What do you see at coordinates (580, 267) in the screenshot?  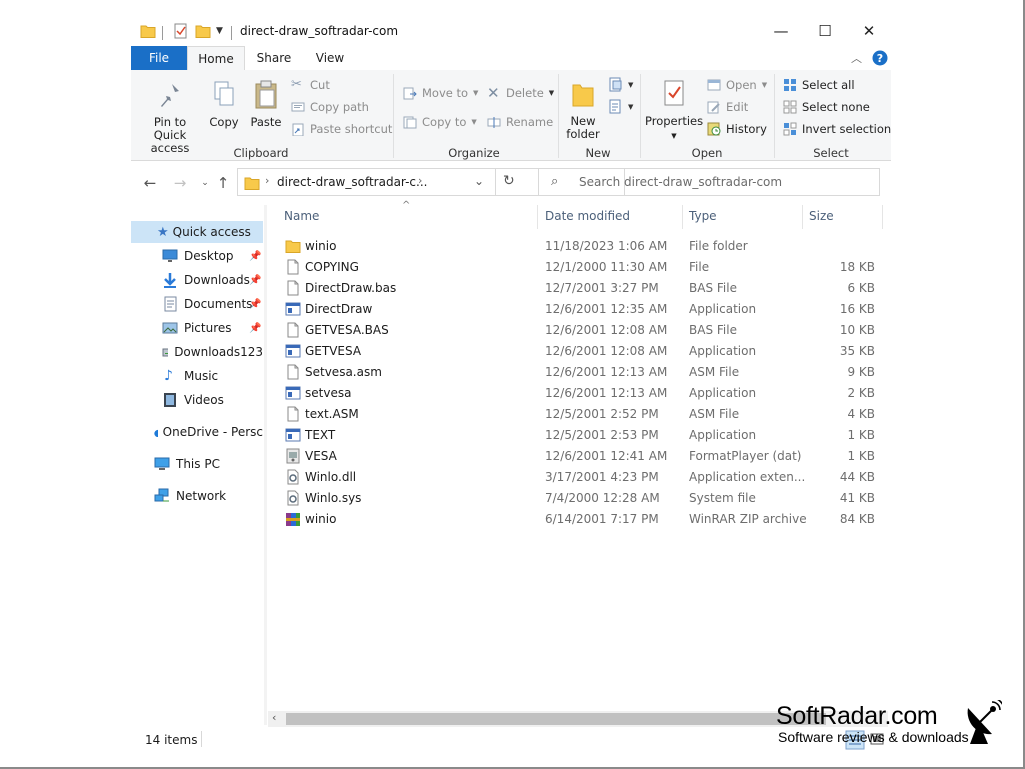 I see `table-row: COPYING 12/1/2000 11:30 AM File 18 KB` at bounding box center [580, 267].